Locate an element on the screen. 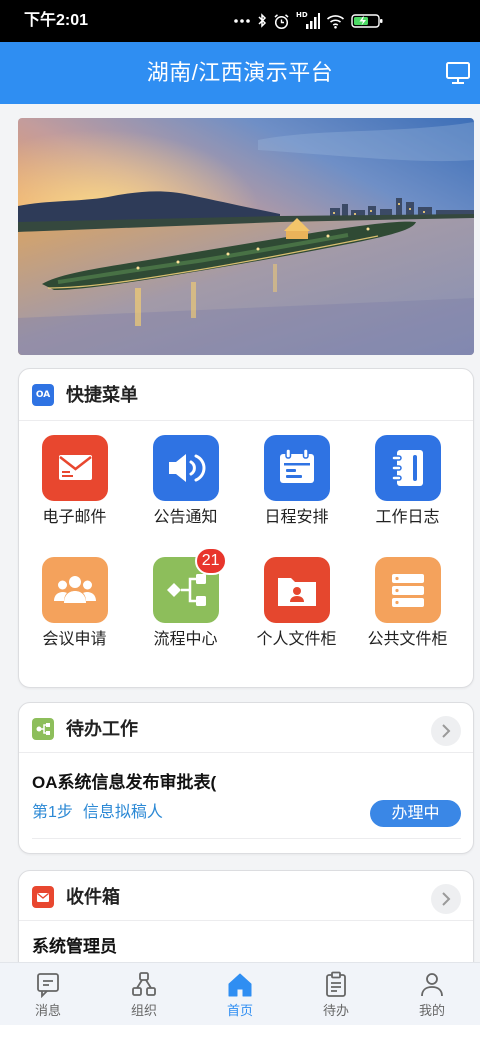  task-title: OA系统信息发布审批表( is located at coordinates (124, 783).